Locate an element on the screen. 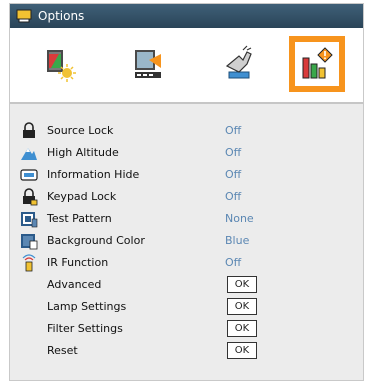 The width and height of the screenshot is (374, 382). menu-item-source-lock: Source Lock Off is located at coordinates (186, 131).